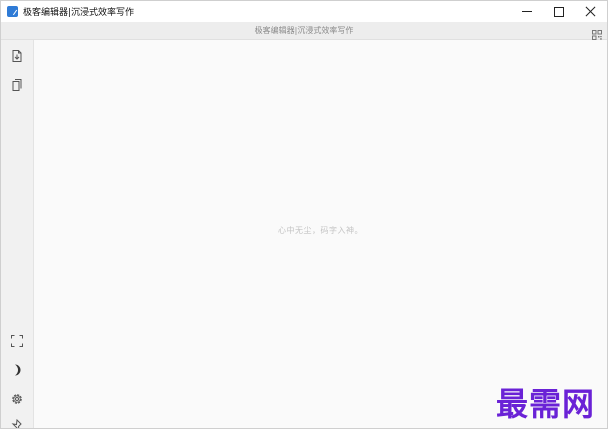 The image size is (608, 429). Describe the element at coordinates (17, 234) in the screenshot. I see `sidebar` at that location.